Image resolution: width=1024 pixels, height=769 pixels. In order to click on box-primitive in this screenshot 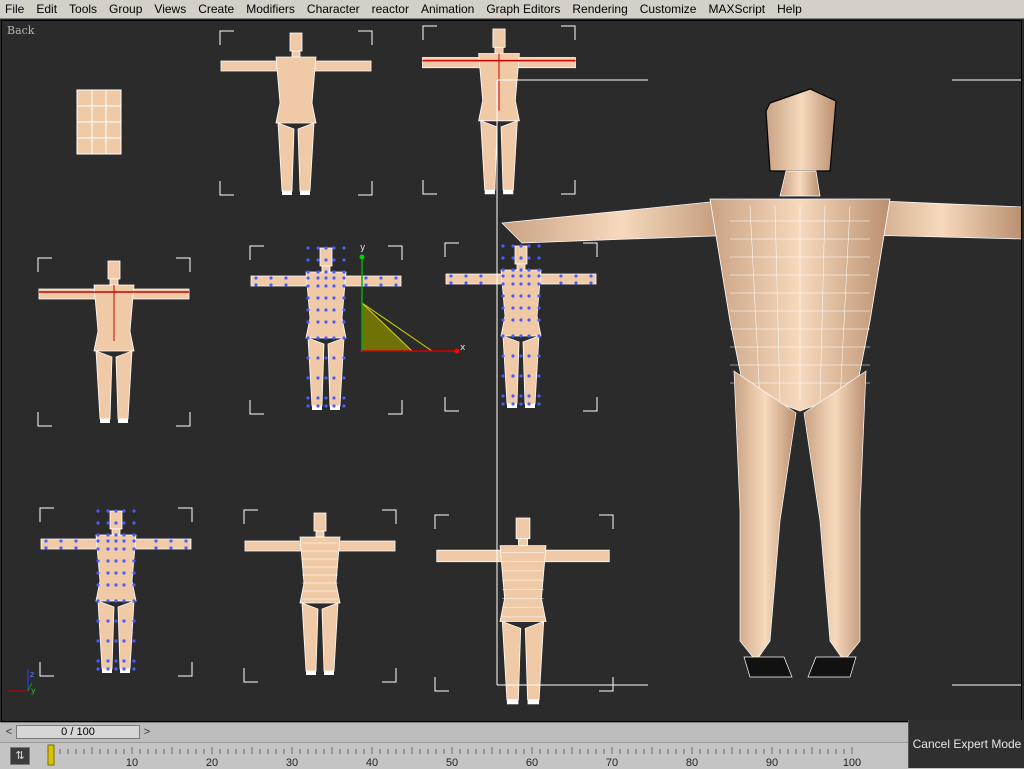, I will do `click(99, 122)`.